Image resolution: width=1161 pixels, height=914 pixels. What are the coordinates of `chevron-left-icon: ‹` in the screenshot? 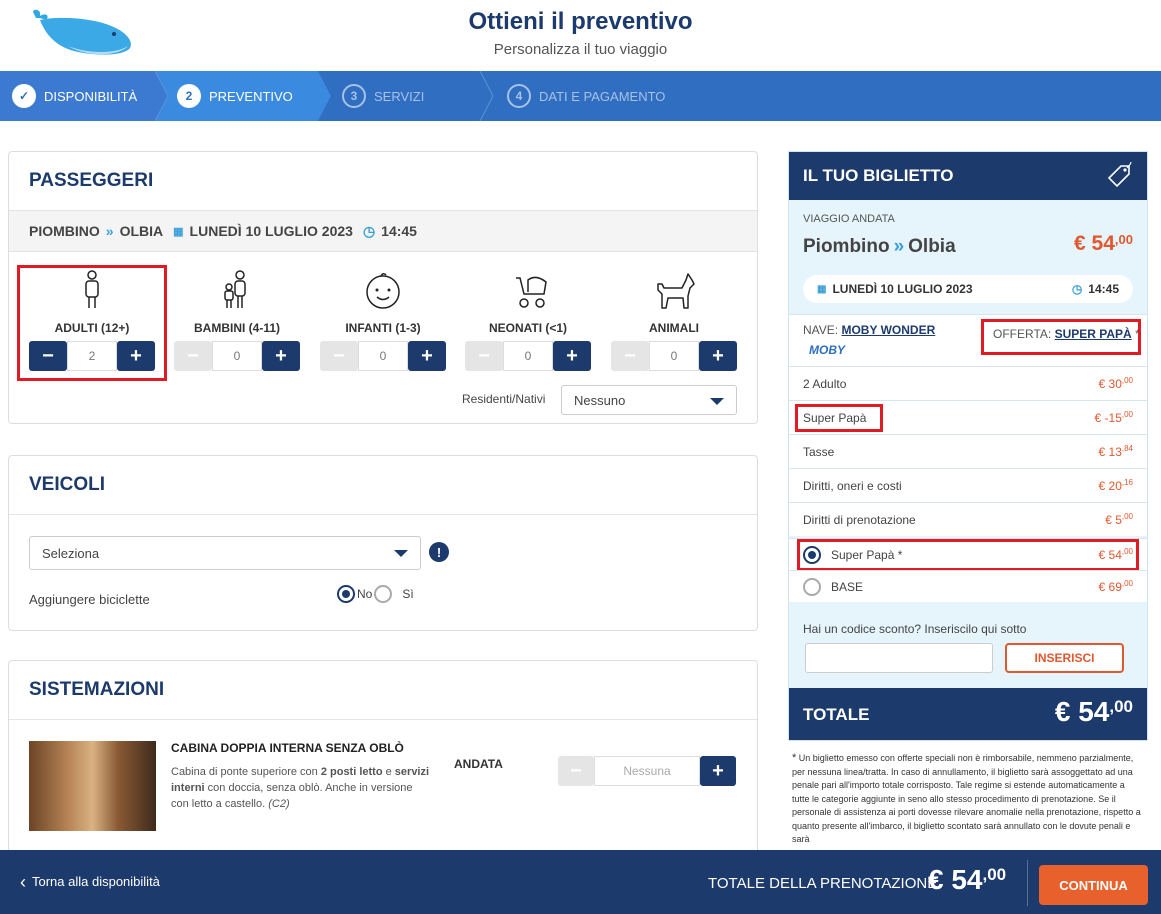 It's located at (23, 881).